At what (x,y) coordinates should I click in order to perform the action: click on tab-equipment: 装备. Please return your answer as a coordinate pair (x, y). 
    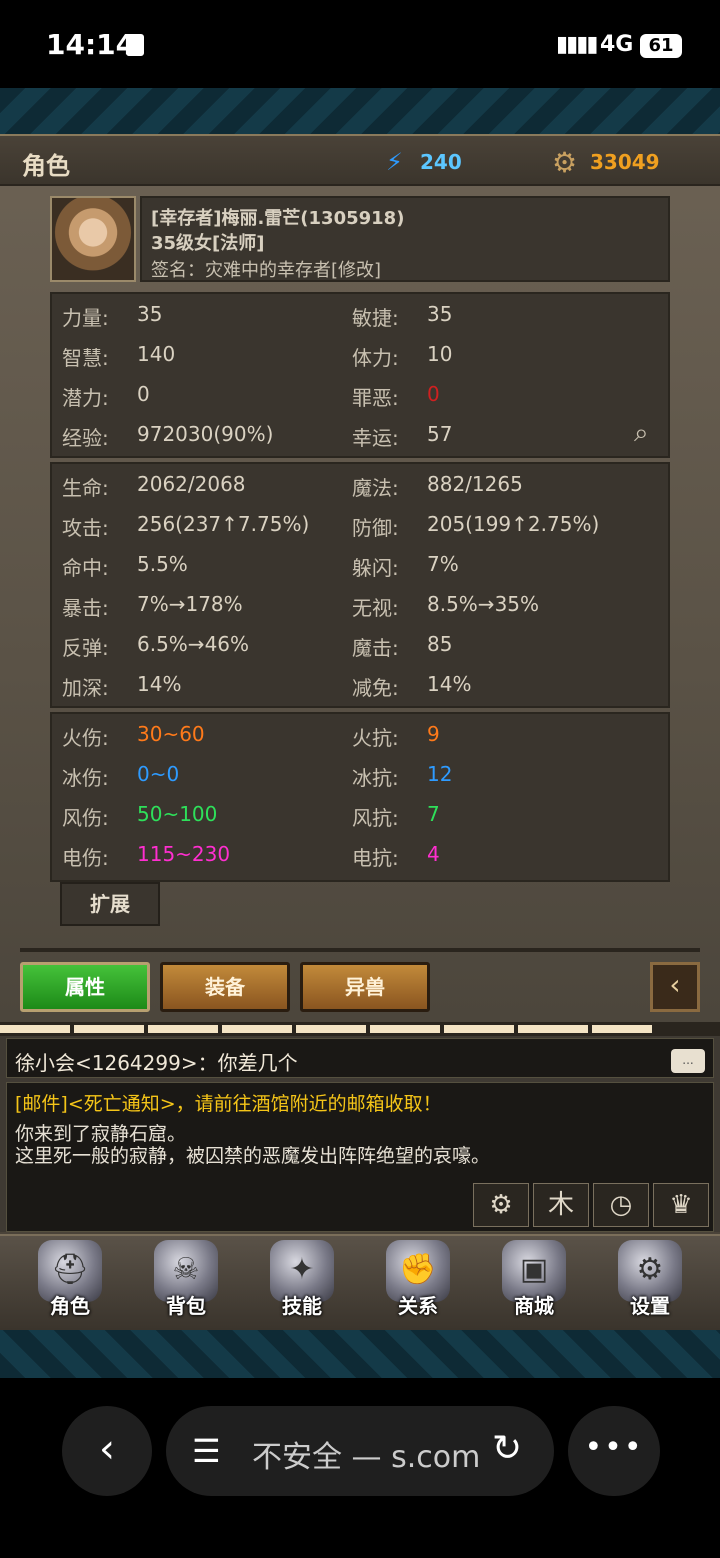
    Looking at the image, I should click on (225, 987).